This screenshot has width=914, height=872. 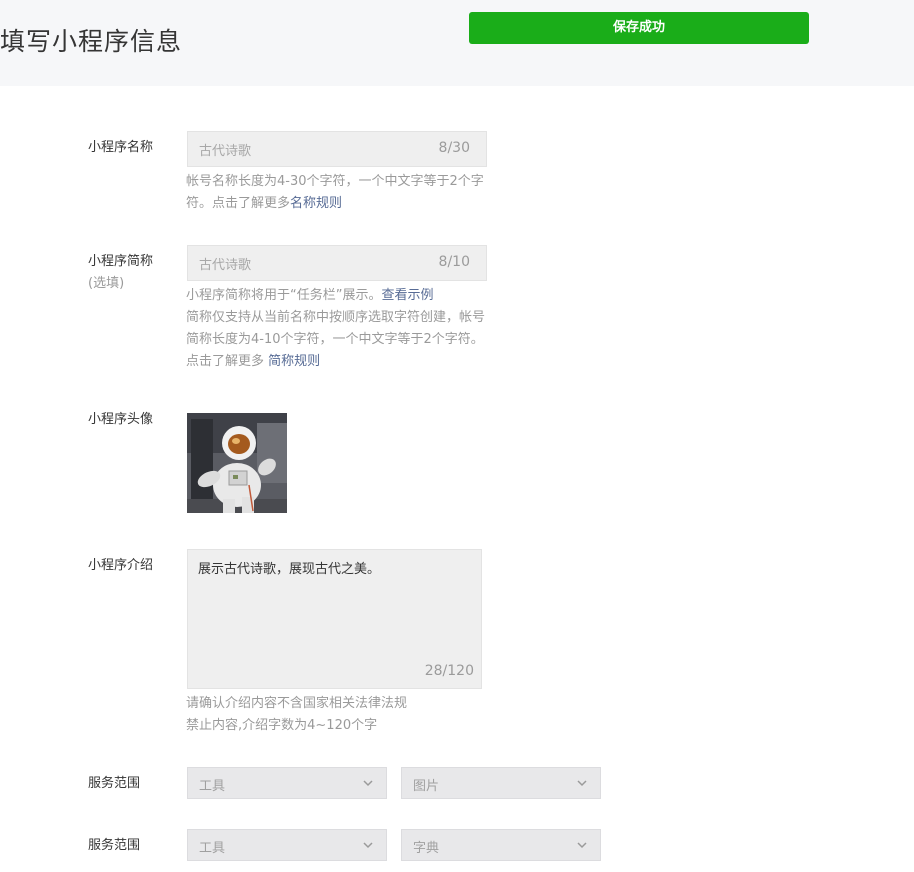 I want to click on service-subcategory-value: 字典, so click(x=426, y=848).